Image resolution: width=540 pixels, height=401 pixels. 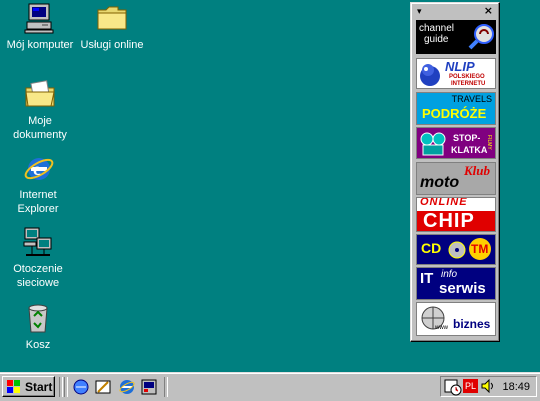 What do you see at coordinates (444, 202) in the screenshot?
I see `chip-online: ONLINE` at bounding box center [444, 202].